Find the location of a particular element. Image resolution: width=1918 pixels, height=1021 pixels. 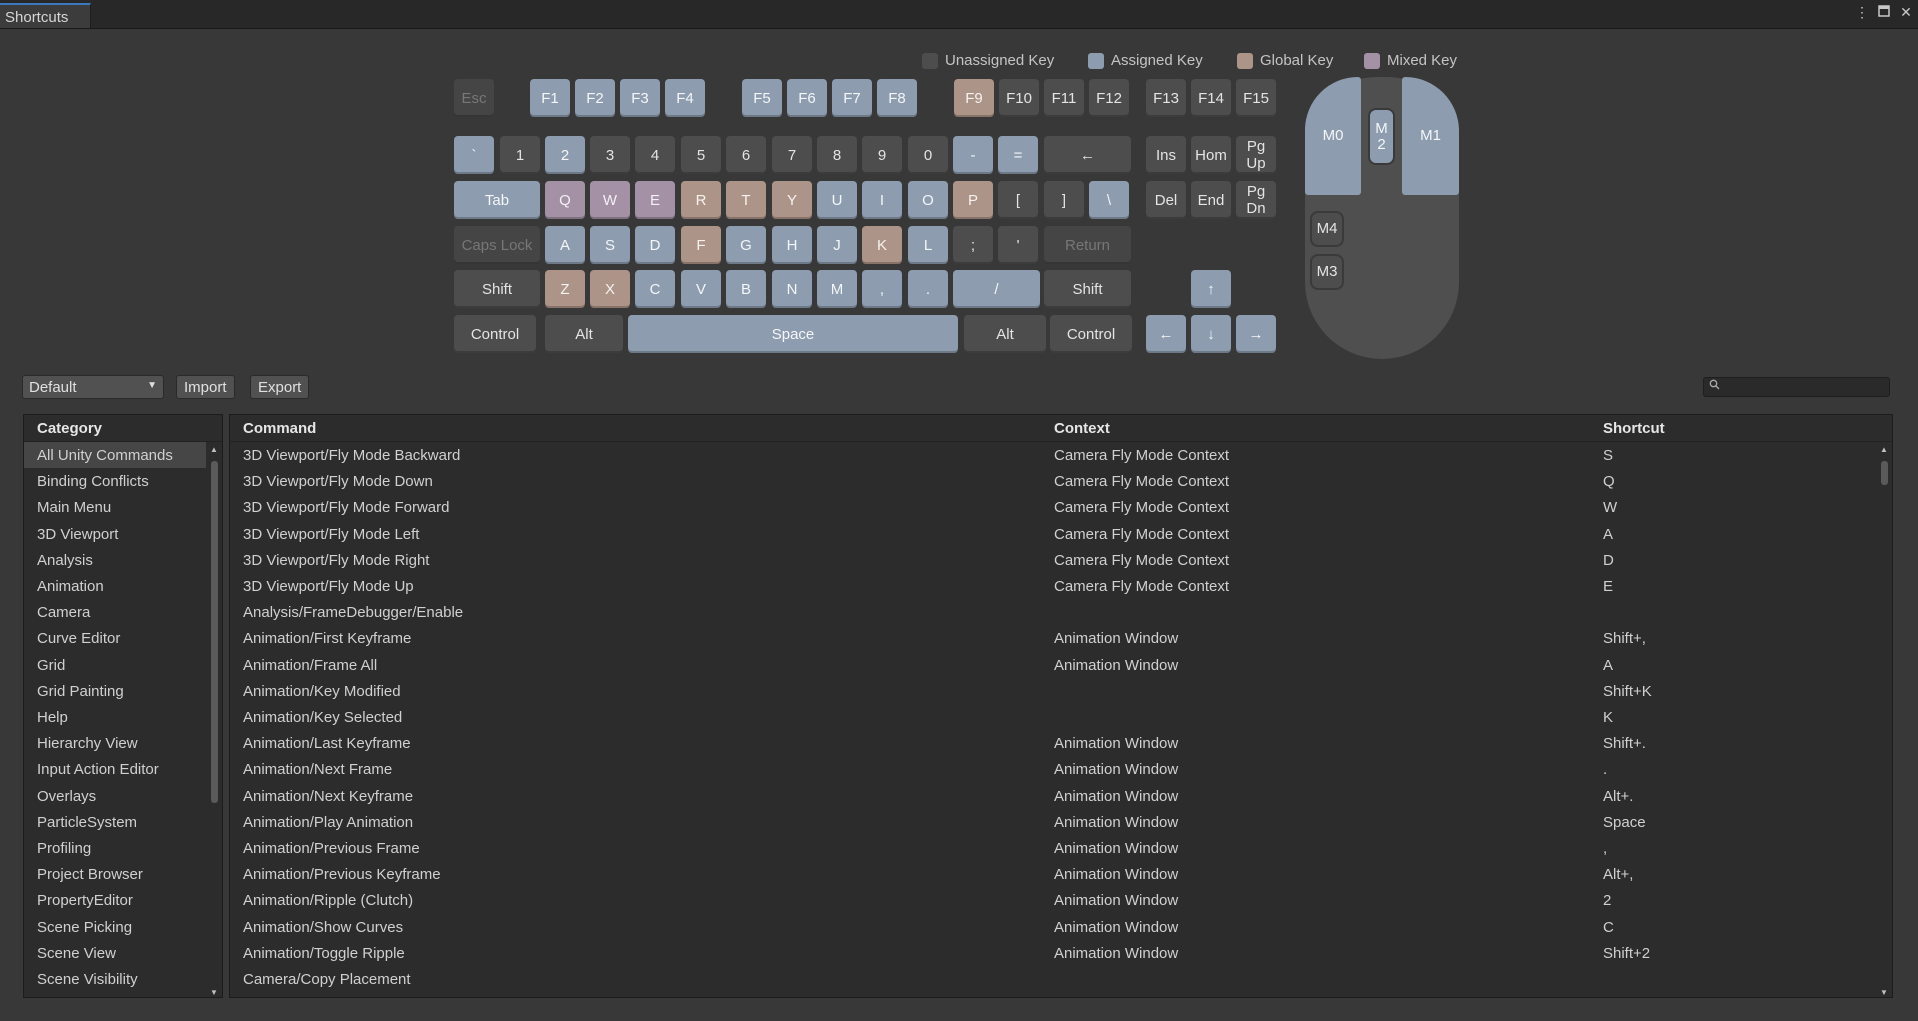

key-f9: F9 is located at coordinates (974, 98).